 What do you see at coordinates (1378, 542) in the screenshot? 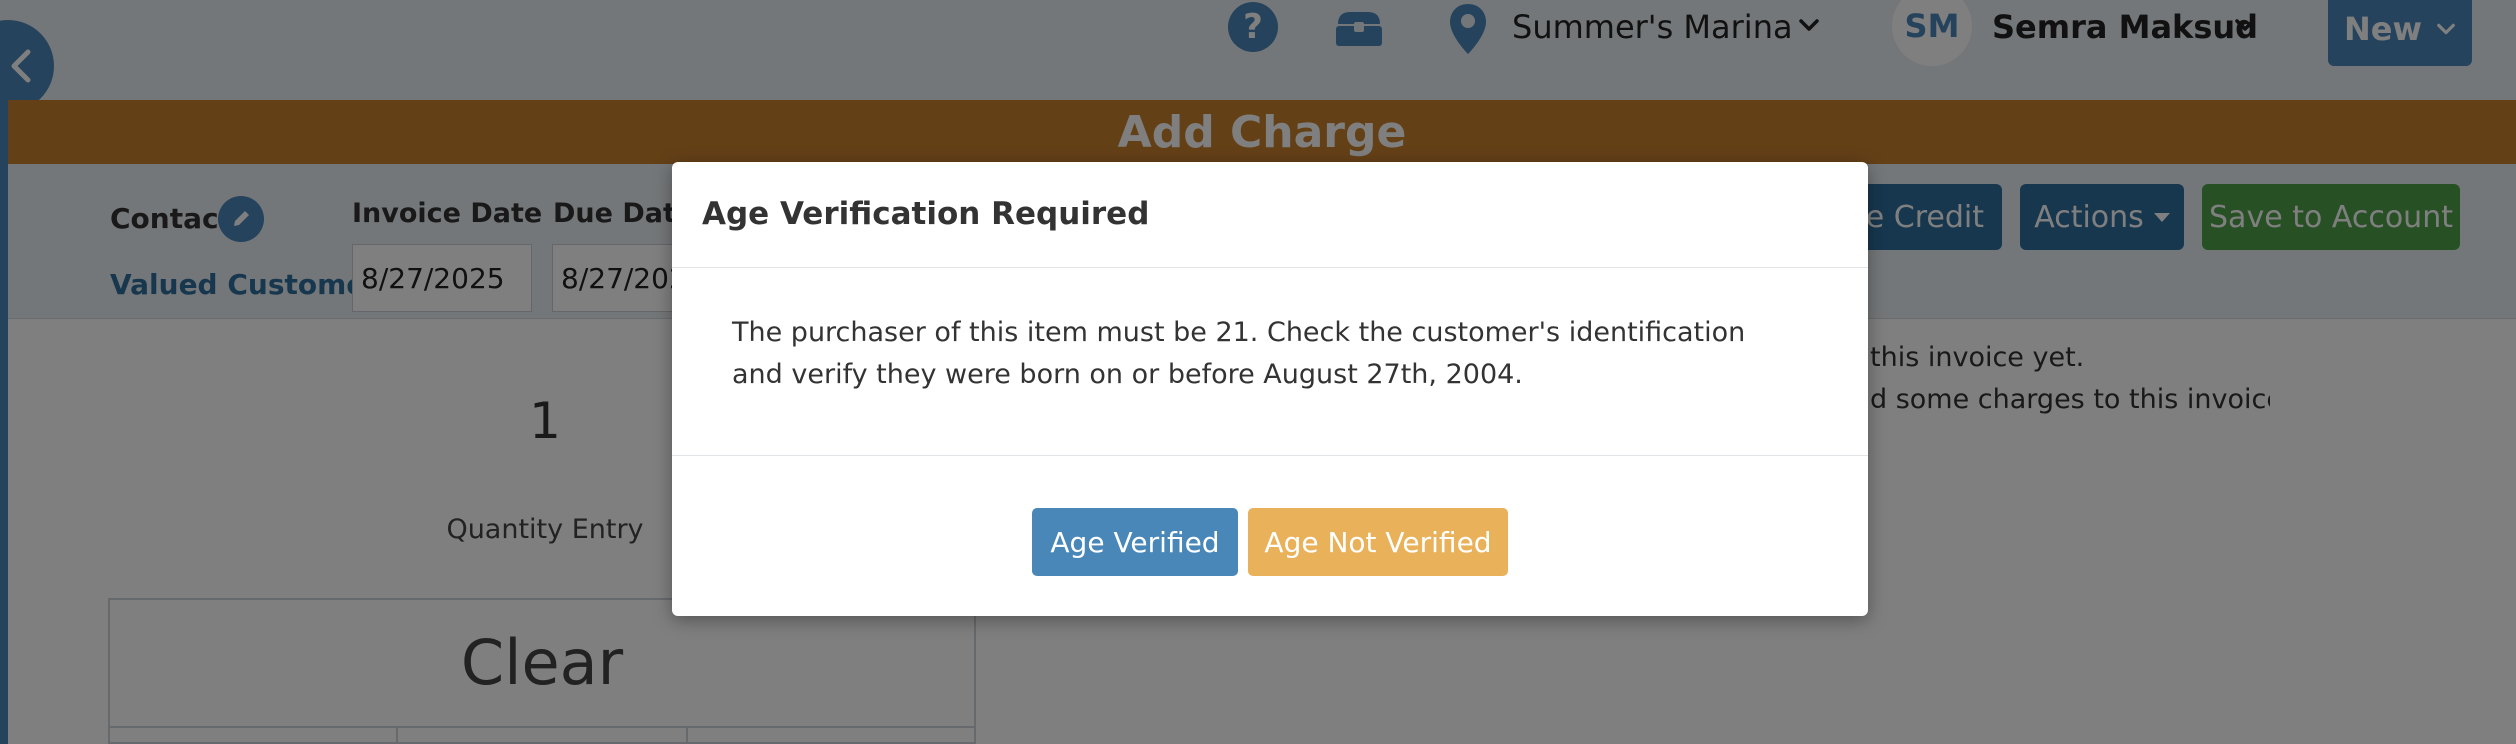
I see `age-not-verified-button: Age Not Verified` at bounding box center [1378, 542].